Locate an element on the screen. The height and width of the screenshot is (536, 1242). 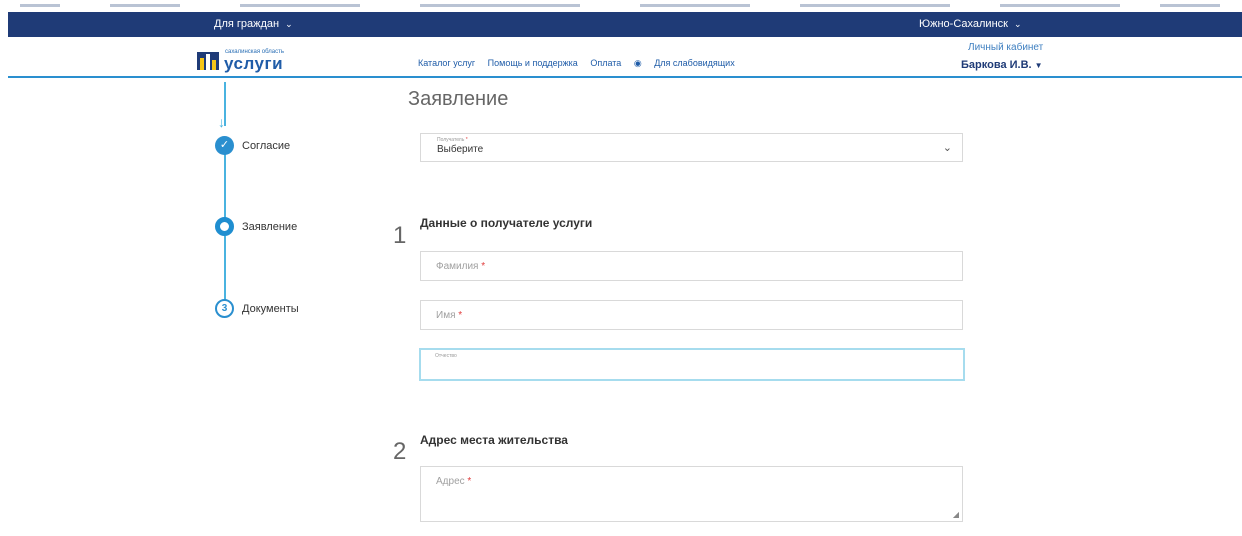
last-name-placeholder: Фамилия * is located at coordinates (461, 266).